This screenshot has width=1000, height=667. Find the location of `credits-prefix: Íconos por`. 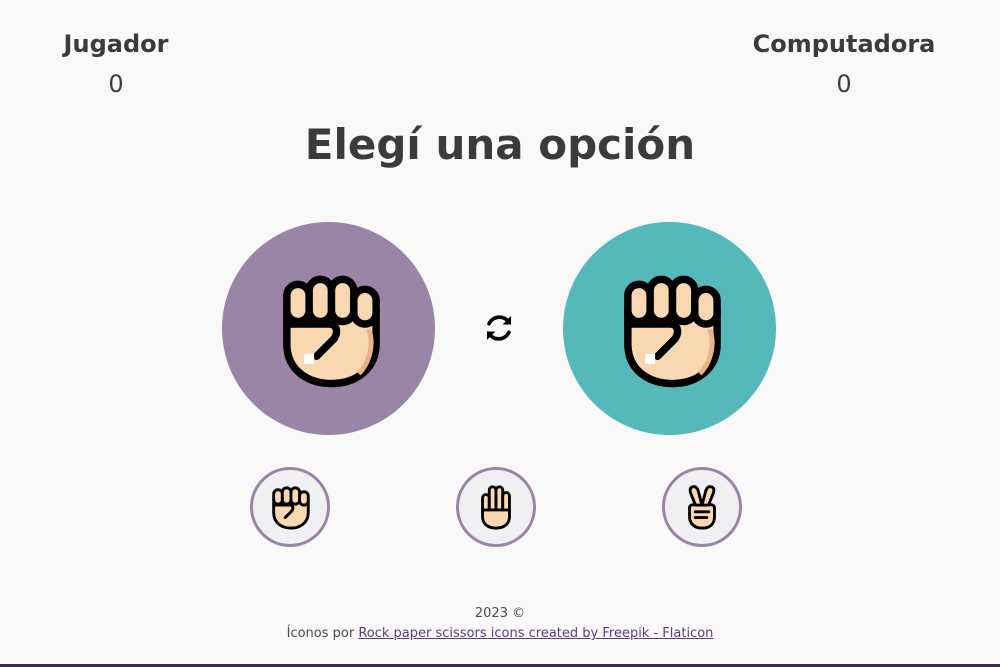

credits-prefix: Íconos por is located at coordinates (322, 633).